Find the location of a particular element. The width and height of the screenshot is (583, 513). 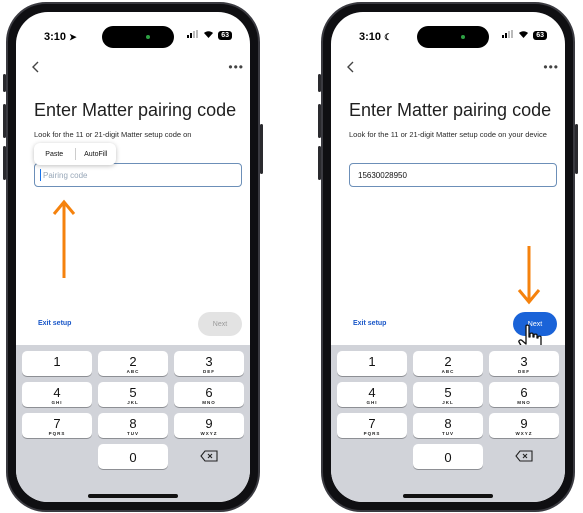

location-arrow-icon: ➤ is located at coordinates (73, 37).